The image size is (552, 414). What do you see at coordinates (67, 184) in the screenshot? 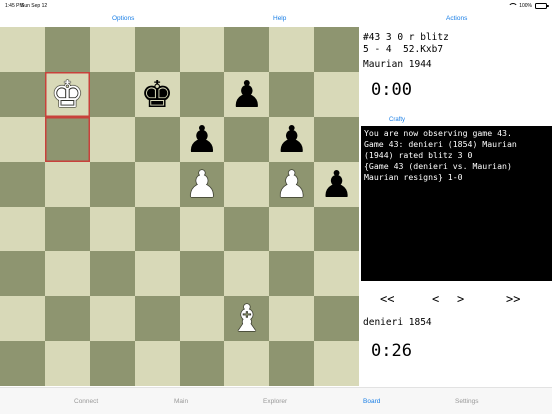
I see `square-b5` at bounding box center [67, 184].